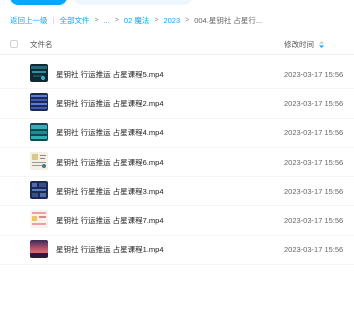 The width and height of the screenshot is (354, 310). What do you see at coordinates (110, 132) in the screenshot?
I see `file-name: 星钥社 行运推运 占星课程4.mp4` at bounding box center [110, 132].